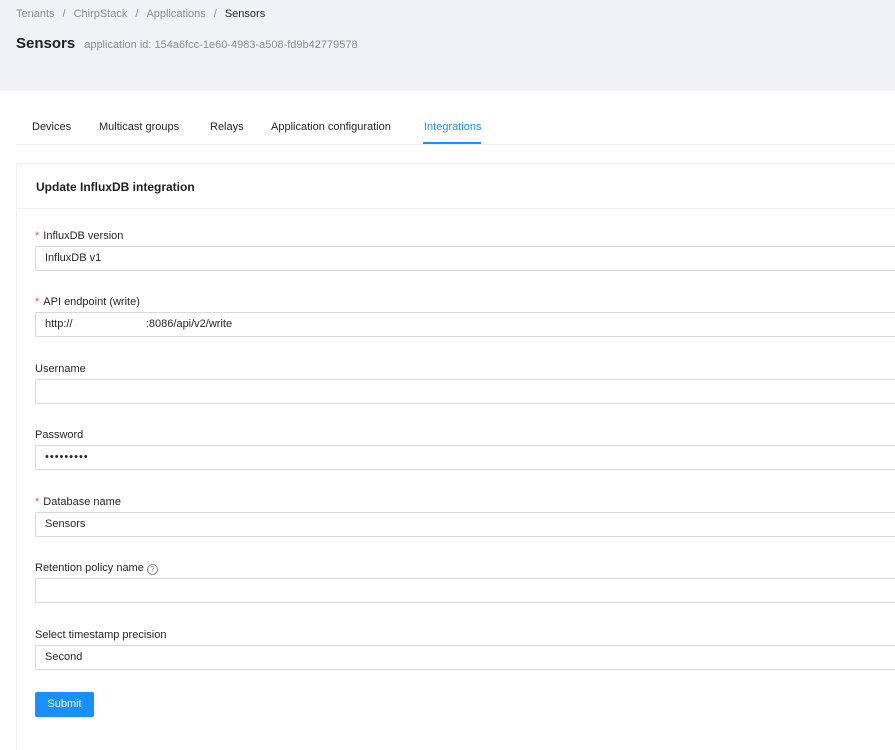 The width and height of the screenshot is (895, 750). Describe the element at coordinates (46, 43) in the screenshot. I see `page-title: Sensors` at that location.